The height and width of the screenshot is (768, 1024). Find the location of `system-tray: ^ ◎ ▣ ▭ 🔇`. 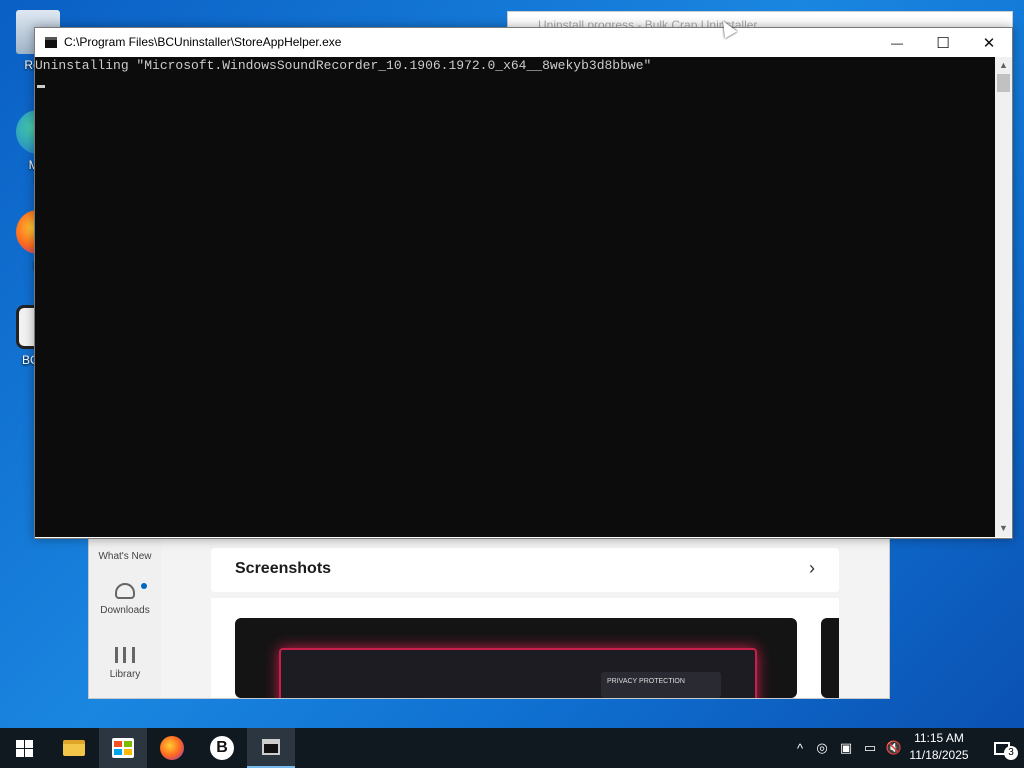

system-tray: ^ ◎ ▣ ▭ 🔇 is located at coordinates (848, 748).